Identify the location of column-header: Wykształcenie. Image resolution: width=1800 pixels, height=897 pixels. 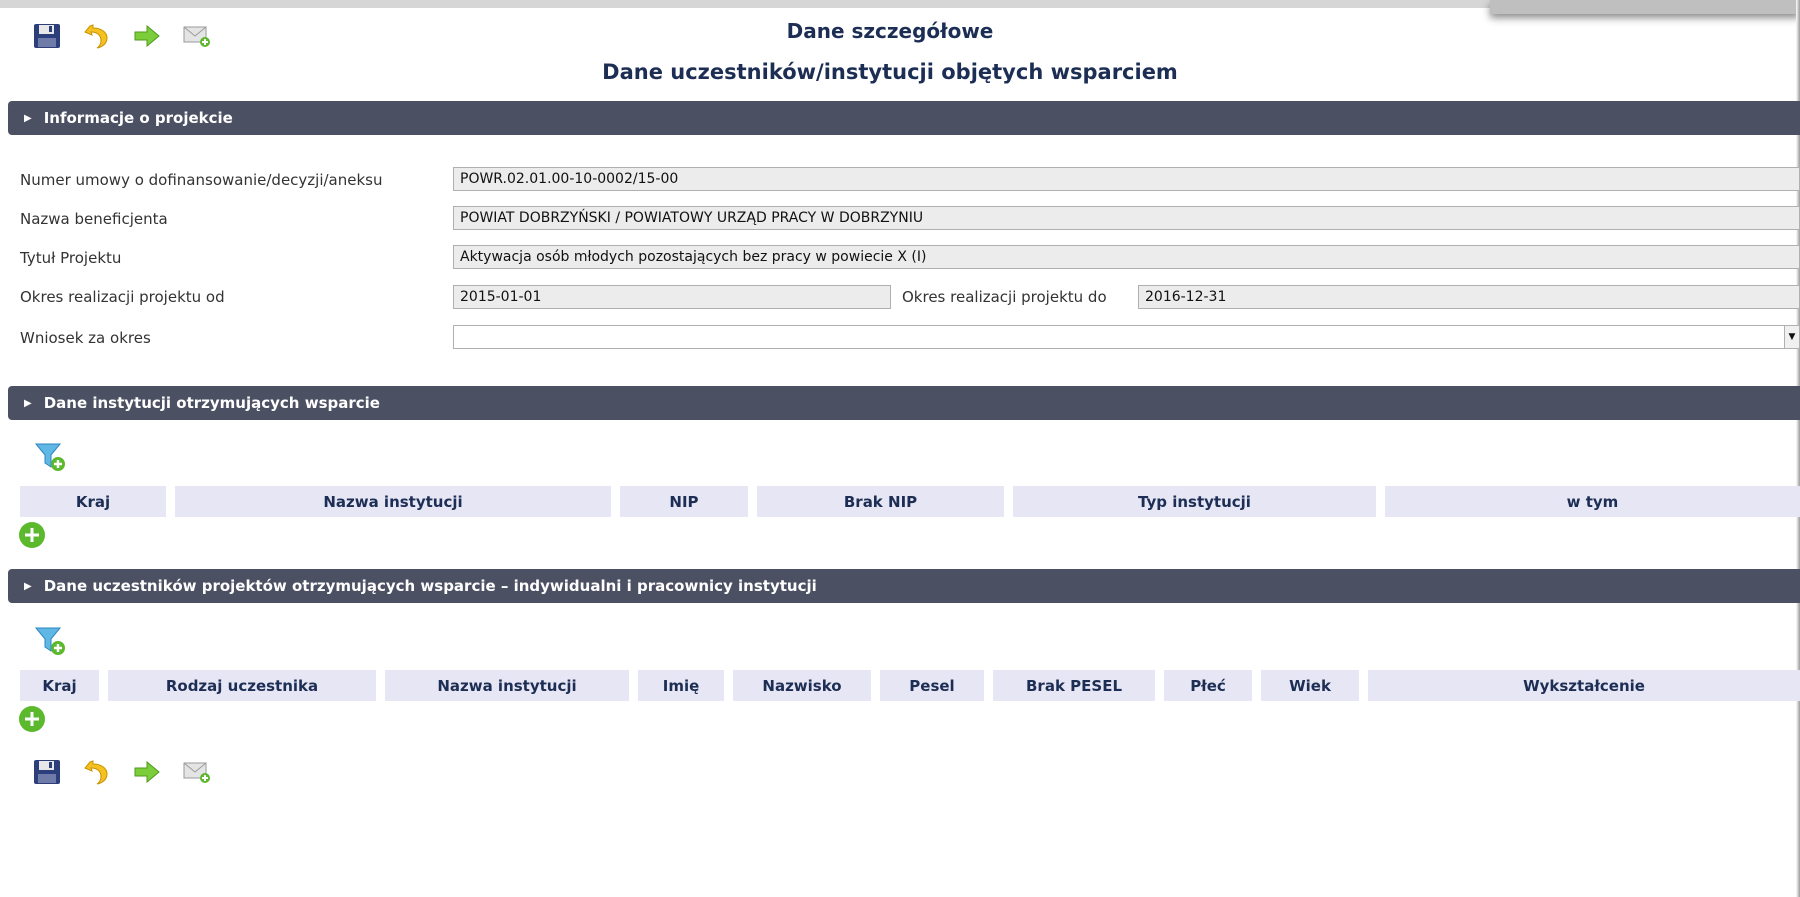
(1584, 685).